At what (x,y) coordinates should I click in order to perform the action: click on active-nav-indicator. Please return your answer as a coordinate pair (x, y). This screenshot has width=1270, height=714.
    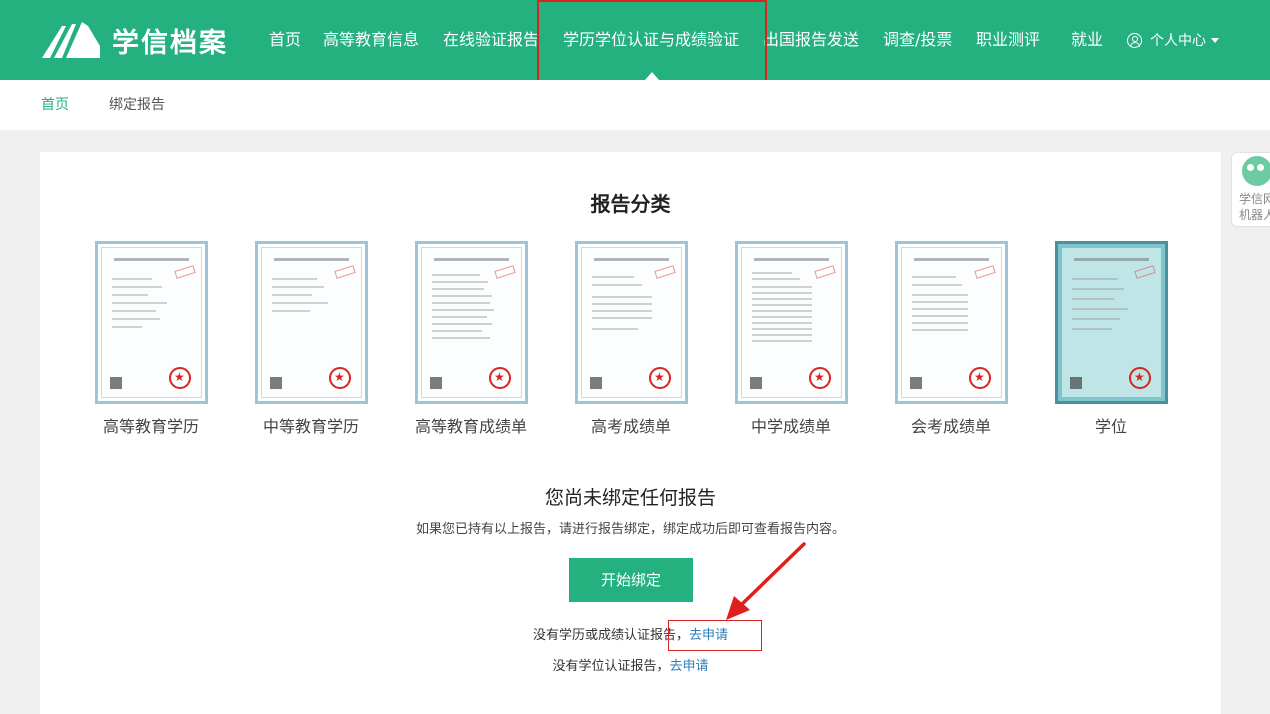
    Looking at the image, I should click on (652, 76).